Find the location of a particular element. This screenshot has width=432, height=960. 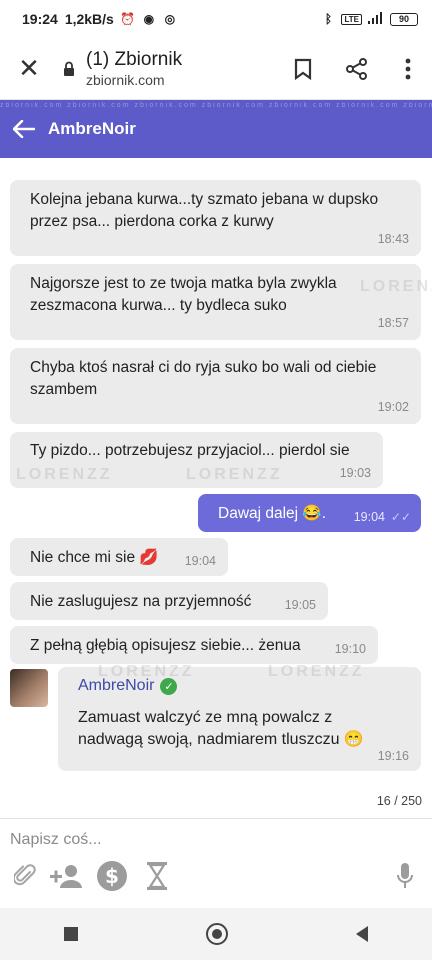

quoted-author: AmbreNoir ✓ is located at coordinates (128, 686).